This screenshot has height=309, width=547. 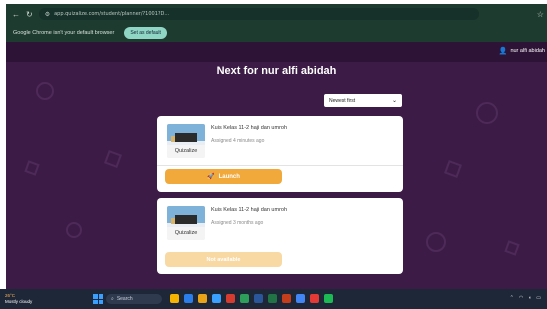 I want to click on user-name: nur alfi abidah, so click(x=527, y=51).